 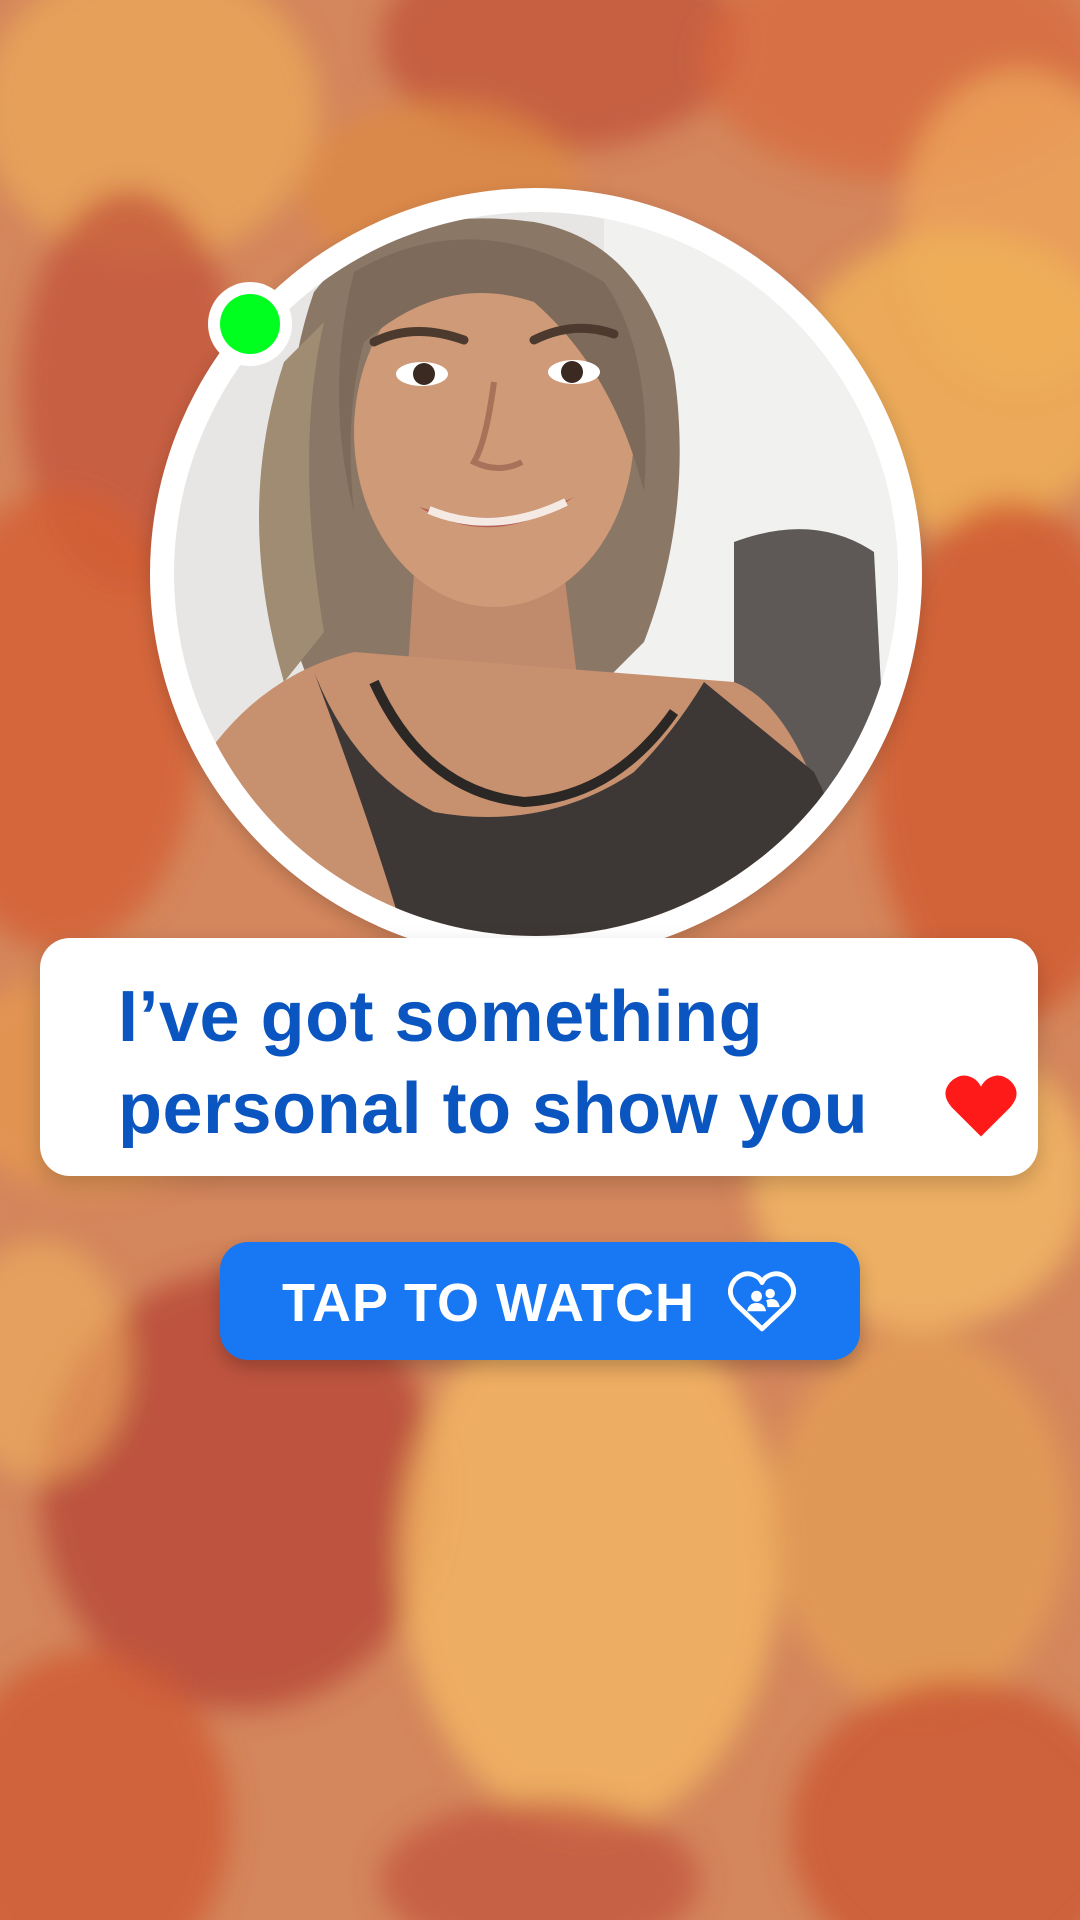 I want to click on message-card: I’ve got something personal to show you, so click(x=539, y=1057).